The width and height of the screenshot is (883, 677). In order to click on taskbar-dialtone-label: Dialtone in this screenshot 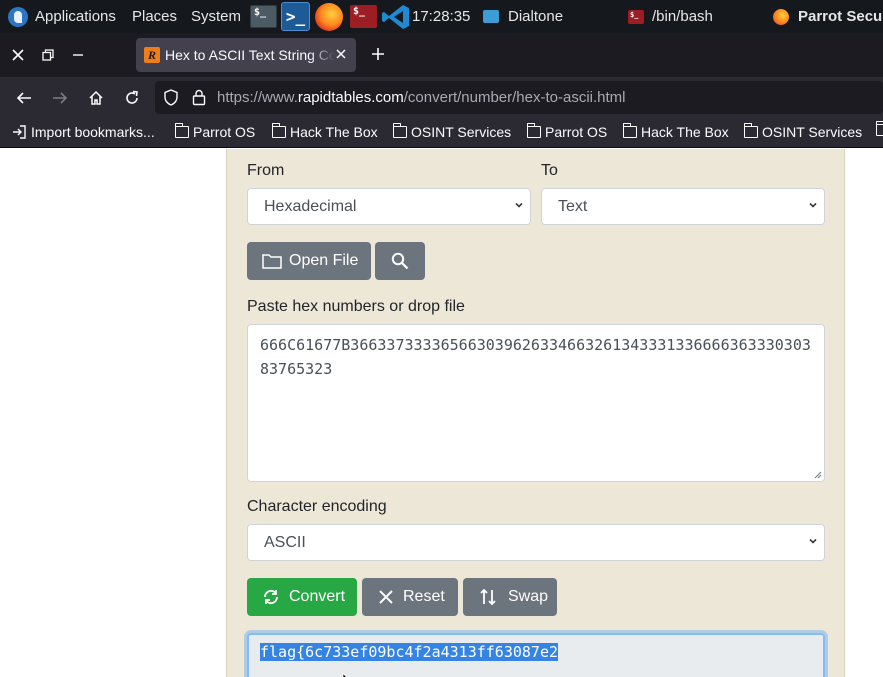, I will do `click(536, 16)`.